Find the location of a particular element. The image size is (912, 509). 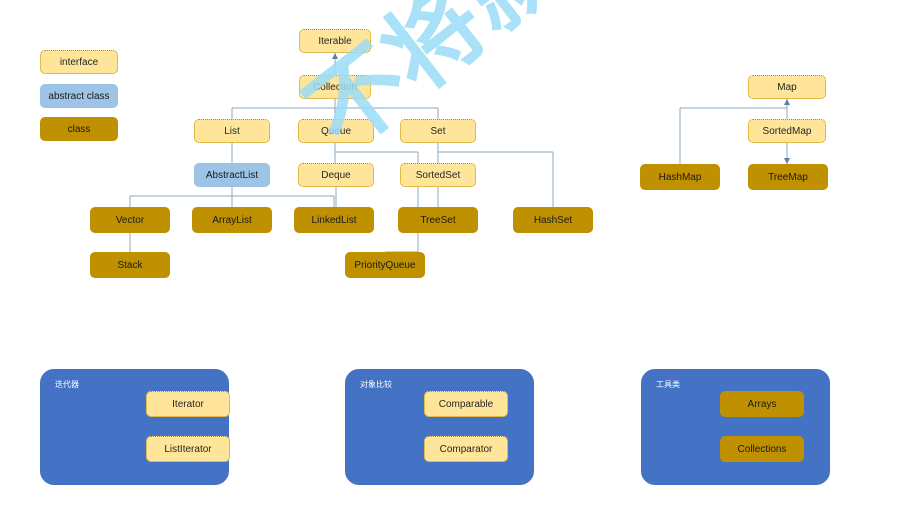

node-stack: Stack is located at coordinates (130, 265).